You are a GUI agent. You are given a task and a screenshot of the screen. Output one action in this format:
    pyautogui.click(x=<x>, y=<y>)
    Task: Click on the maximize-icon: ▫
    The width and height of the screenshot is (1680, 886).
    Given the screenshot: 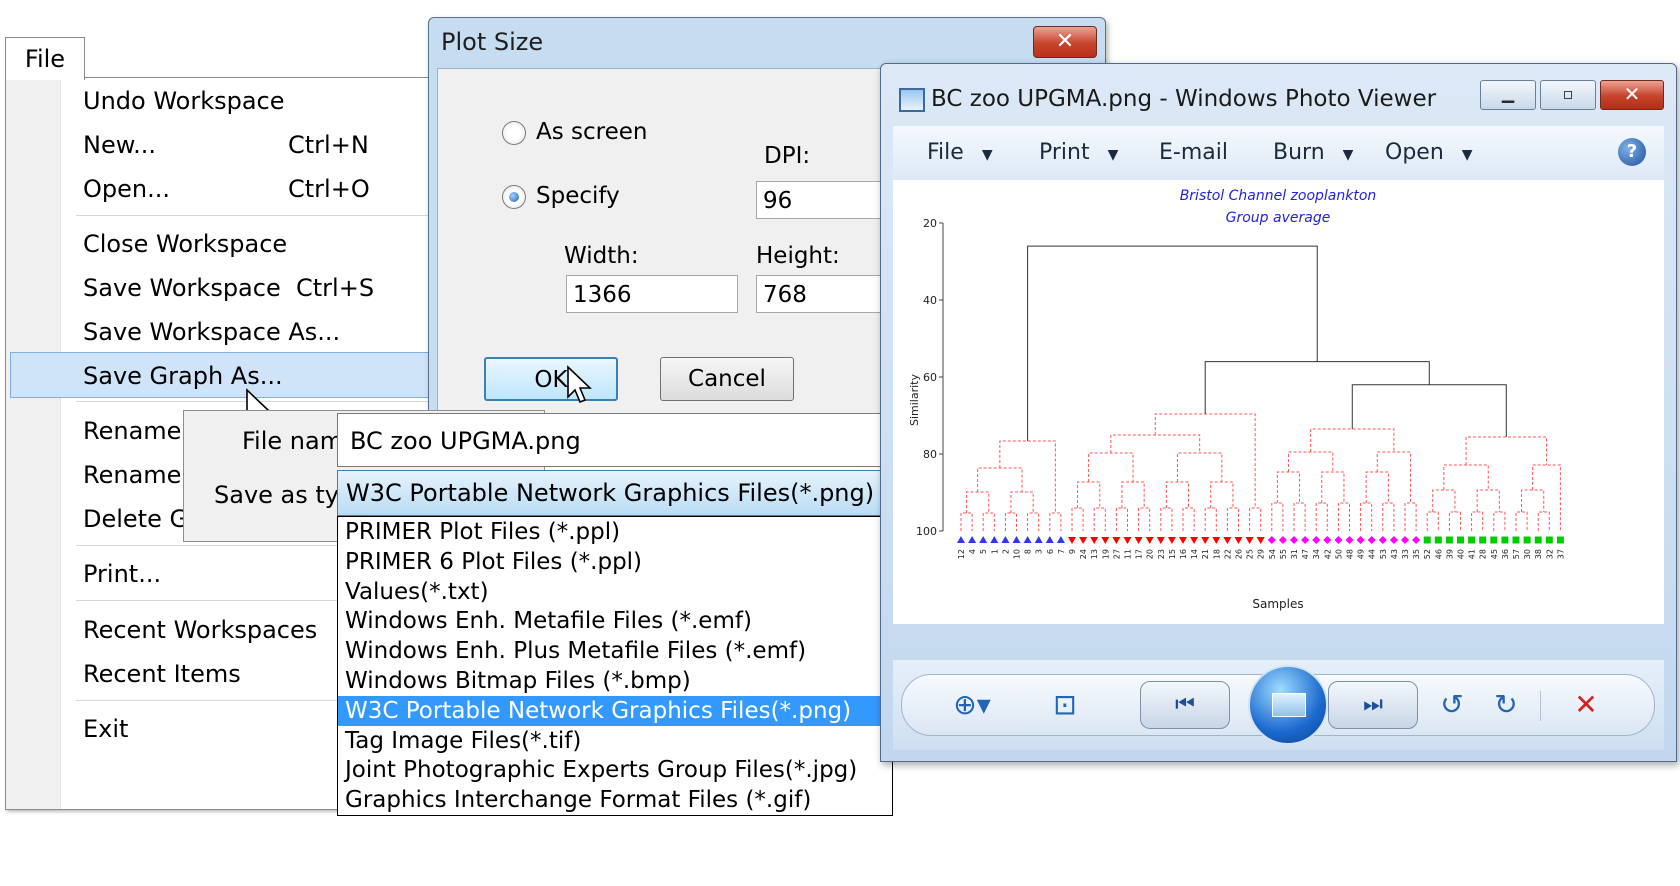 What is the action you would take?
    pyautogui.click(x=1568, y=95)
    